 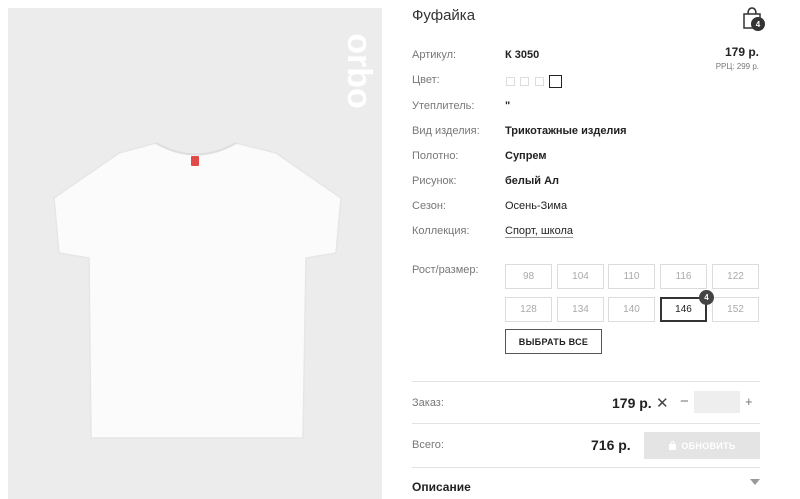 What do you see at coordinates (522, 55) in the screenshot?
I see `spec-value-article: К 3050` at bounding box center [522, 55].